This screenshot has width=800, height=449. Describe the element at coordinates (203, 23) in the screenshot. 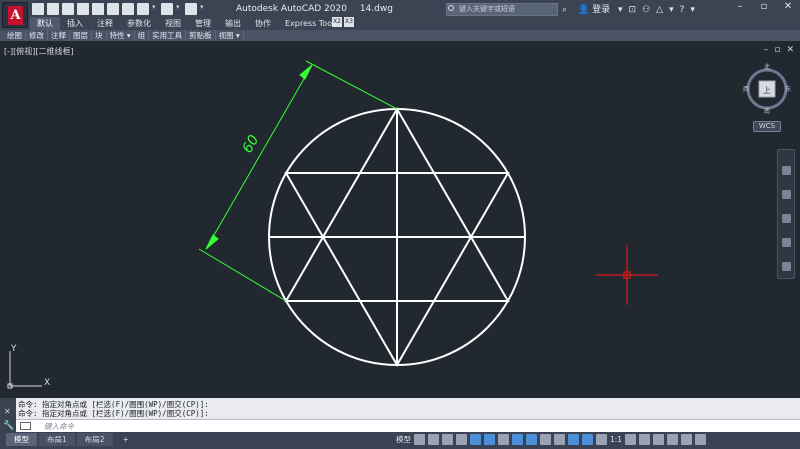

I see `tab-manage: 管理` at that location.